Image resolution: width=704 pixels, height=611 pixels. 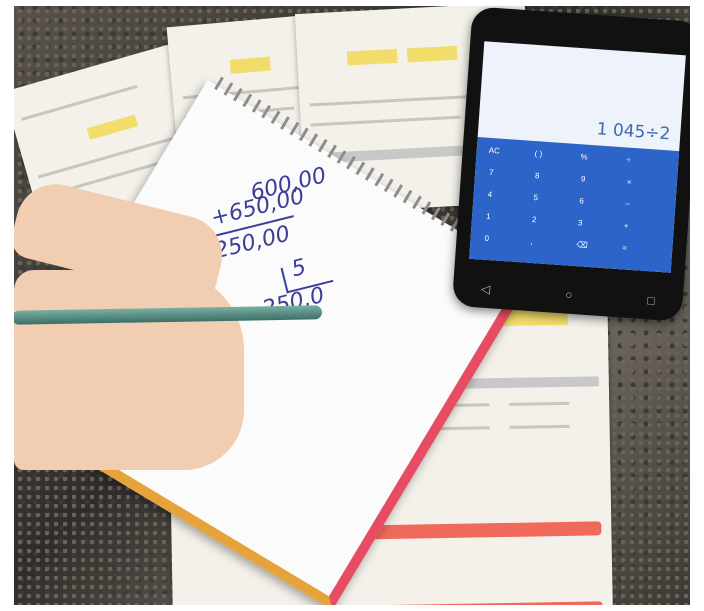 What do you see at coordinates (580, 222) in the screenshot?
I see `key-3: 3` at bounding box center [580, 222].